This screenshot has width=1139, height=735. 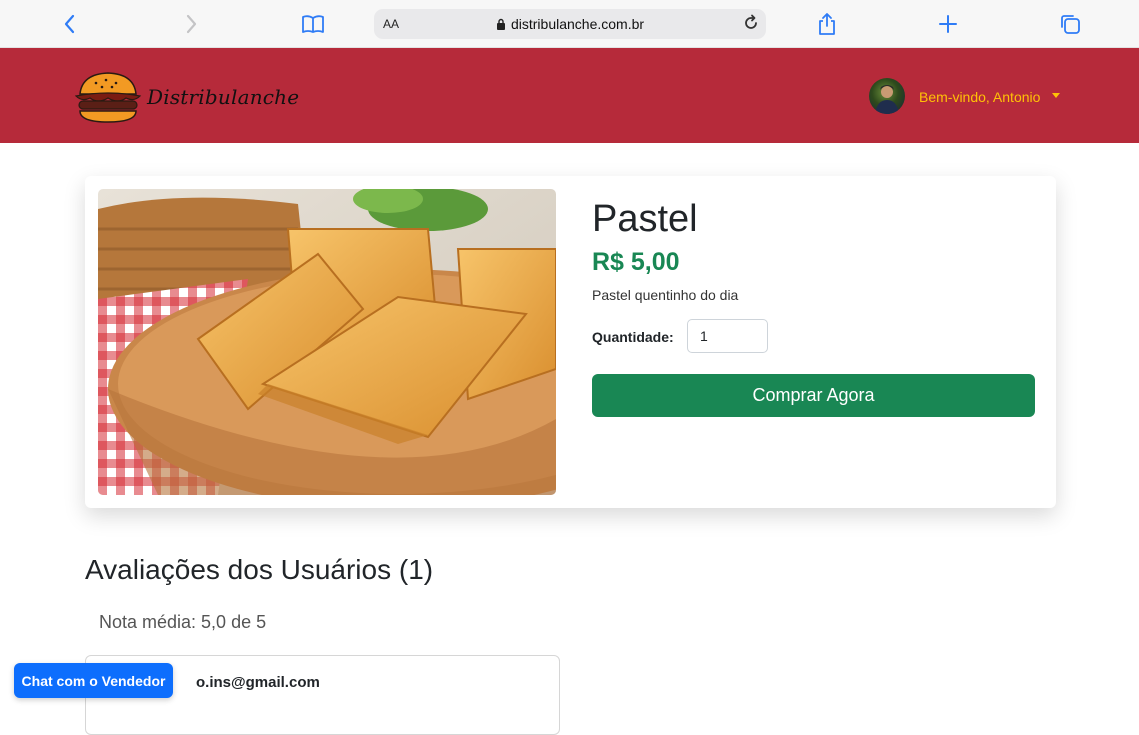 What do you see at coordinates (93, 680) in the screenshot?
I see `chat-with-seller-button: Chat com o Vendedor` at bounding box center [93, 680].